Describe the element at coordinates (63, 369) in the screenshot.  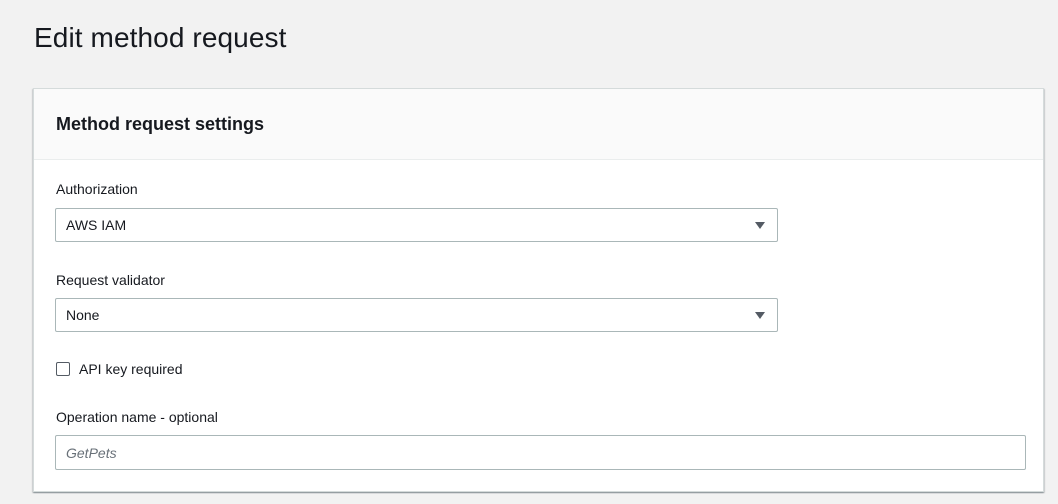
I see `api-key-required-checkbox` at that location.